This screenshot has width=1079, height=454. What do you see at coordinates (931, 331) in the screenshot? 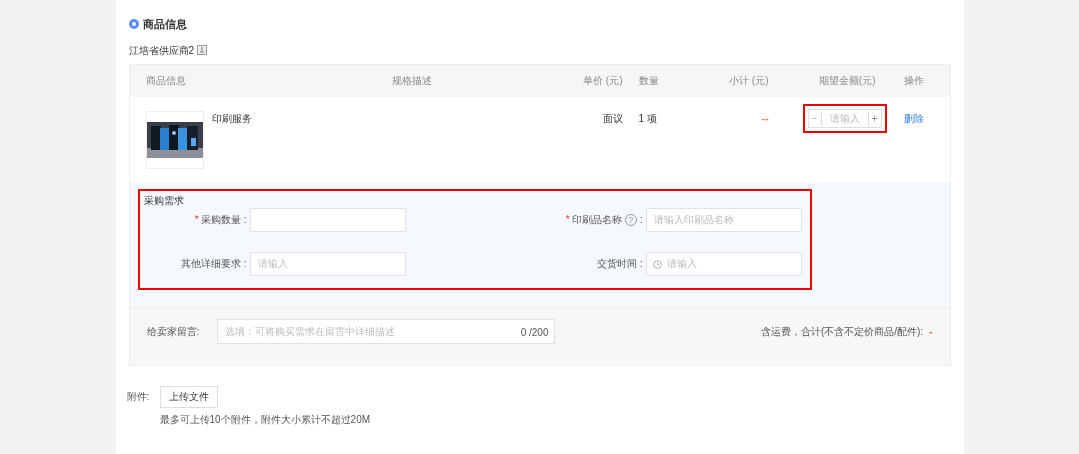
I see `total-value: -` at bounding box center [931, 331].